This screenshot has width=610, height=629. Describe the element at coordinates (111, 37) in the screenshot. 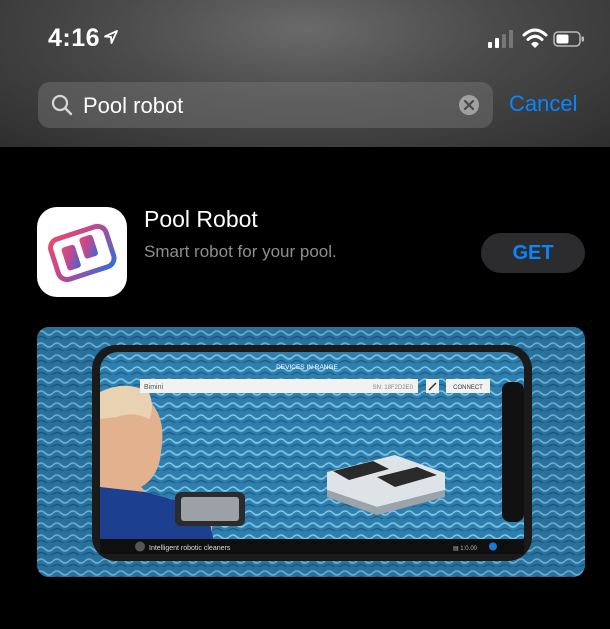

I see `location-arrow-icon` at that location.